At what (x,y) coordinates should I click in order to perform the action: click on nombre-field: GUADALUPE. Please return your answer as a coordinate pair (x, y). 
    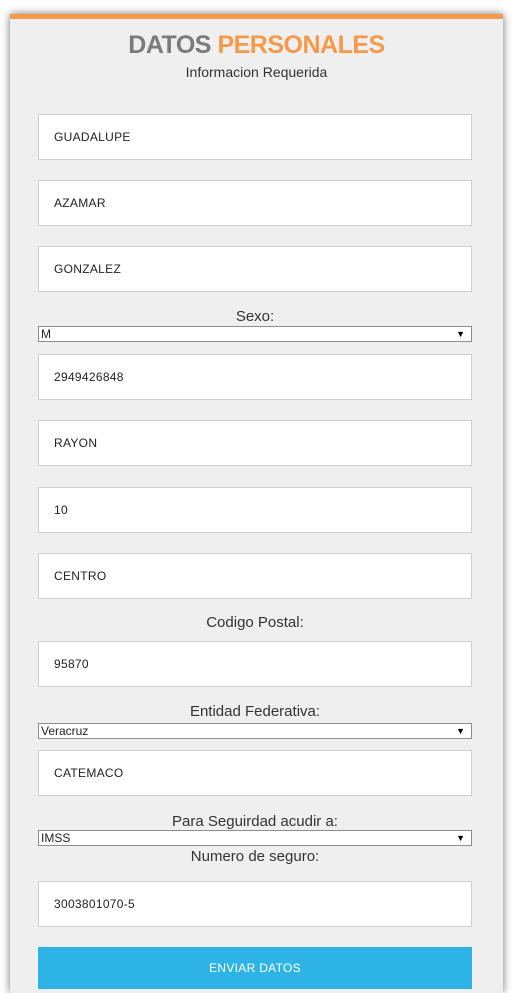
    Looking at the image, I should click on (255, 137).